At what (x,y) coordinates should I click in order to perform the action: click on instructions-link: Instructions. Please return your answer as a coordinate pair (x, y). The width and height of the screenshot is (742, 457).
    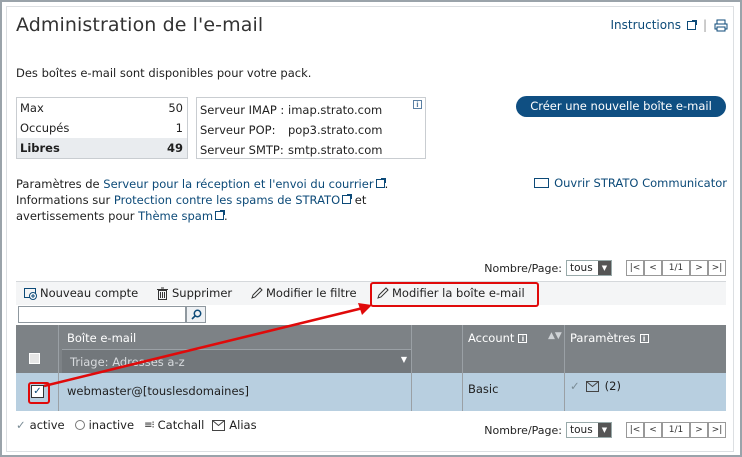
    Looking at the image, I should click on (645, 25).